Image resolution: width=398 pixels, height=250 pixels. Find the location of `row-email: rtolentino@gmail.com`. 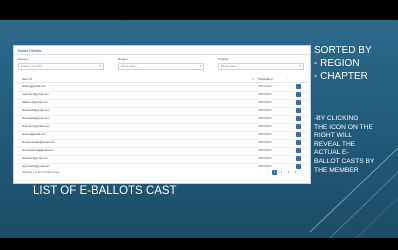

row-email: rtolentino@gmail.com is located at coordinates (35, 158).